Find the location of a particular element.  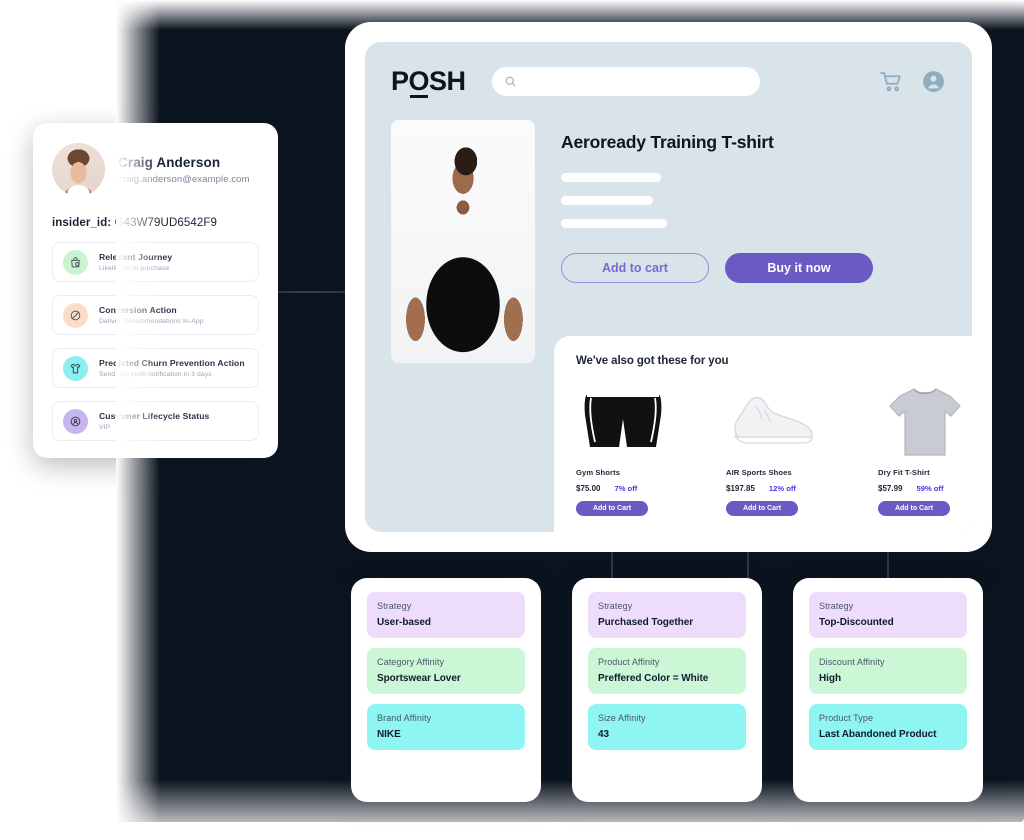

strategy-block-value: Last Abandoned Product is located at coordinates (878, 734).